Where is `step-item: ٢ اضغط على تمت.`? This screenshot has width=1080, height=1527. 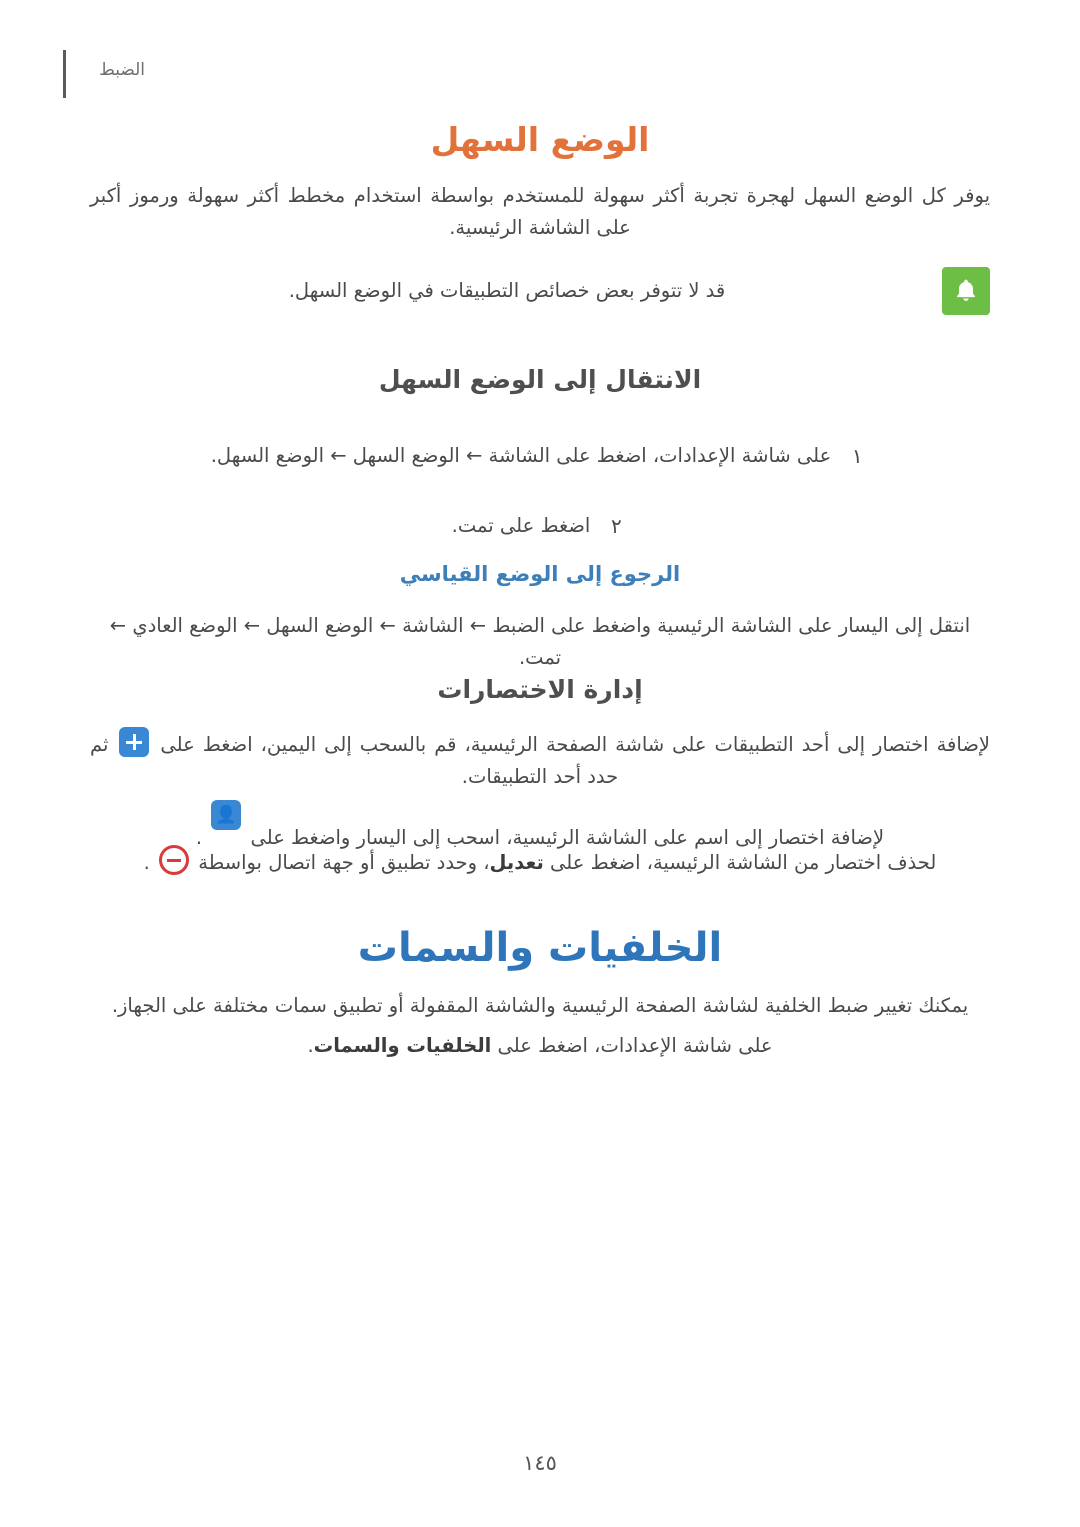 step-item: ٢ اضغط على تمت. is located at coordinates (540, 526).